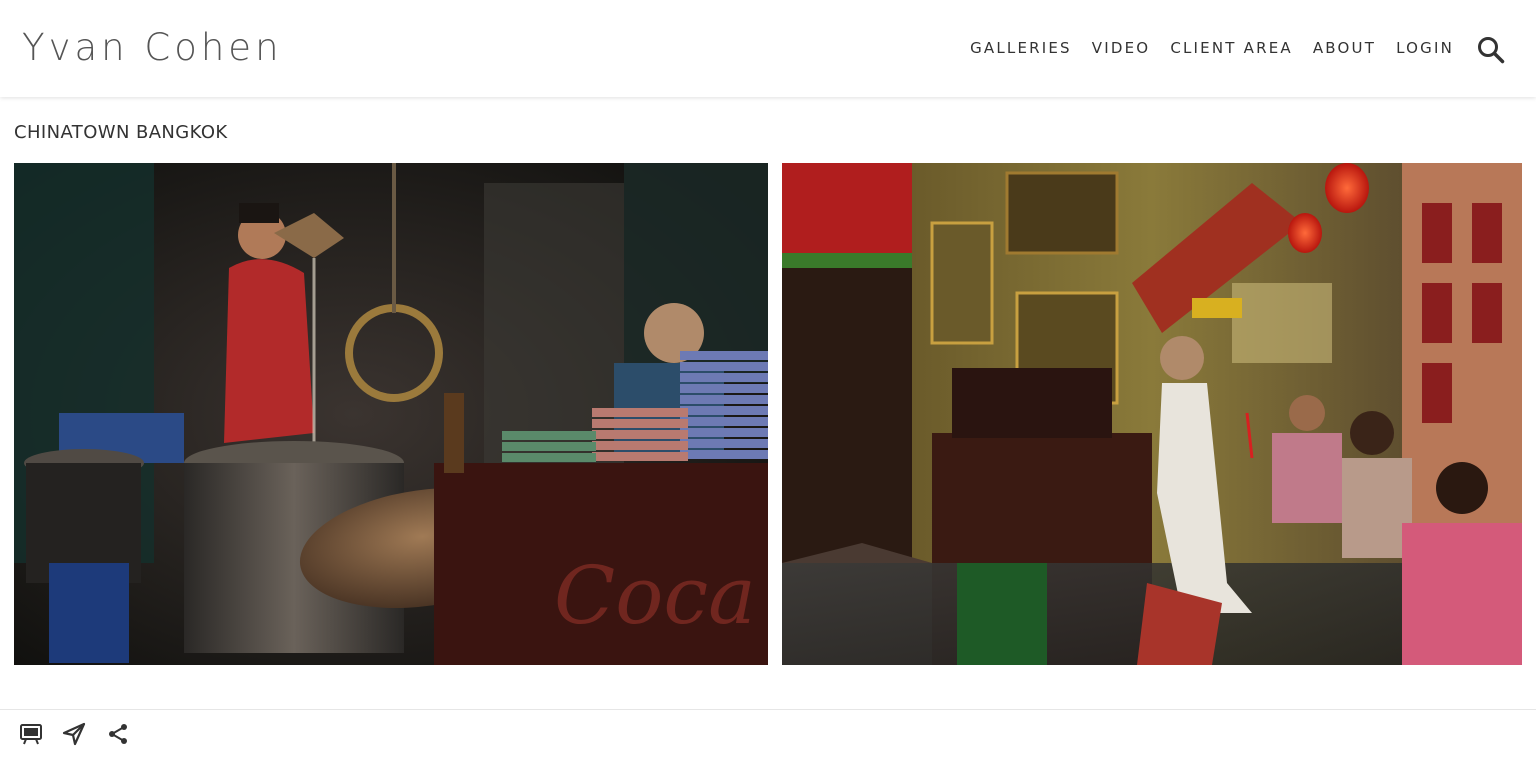  What do you see at coordinates (152, 47) in the screenshot?
I see `site-logo: Yvan Cohen` at bounding box center [152, 47].